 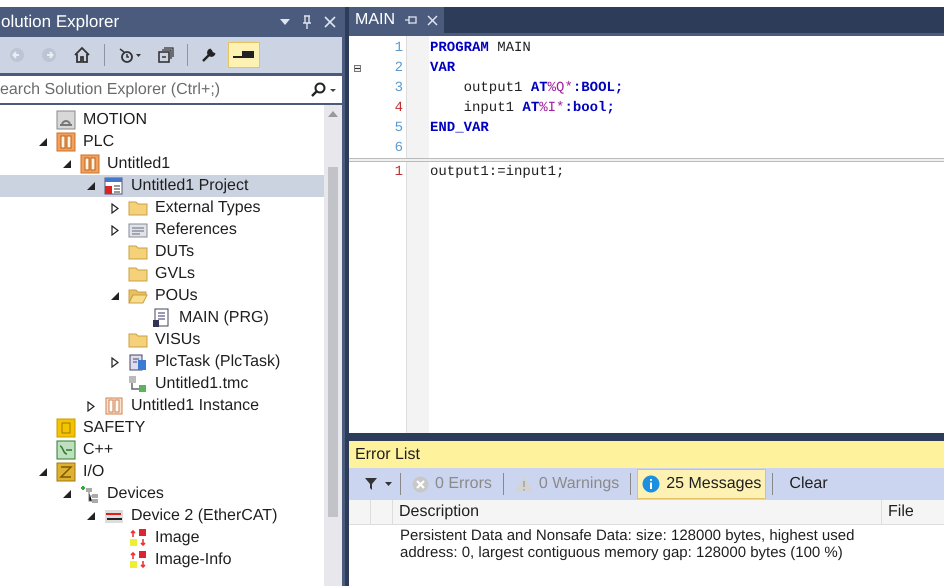 I want to click on filter-button, so click(x=378, y=484).